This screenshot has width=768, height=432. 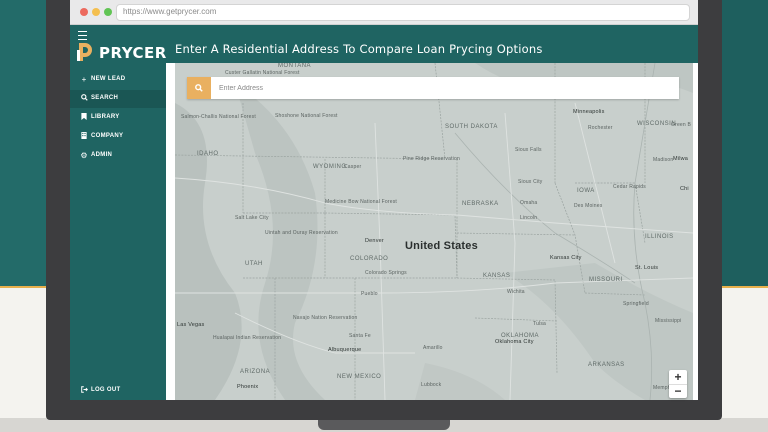 What do you see at coordinates (606, 365) in the screenshot?
I see `map-label: ARKANSAS` at bounding box center [606, 365].